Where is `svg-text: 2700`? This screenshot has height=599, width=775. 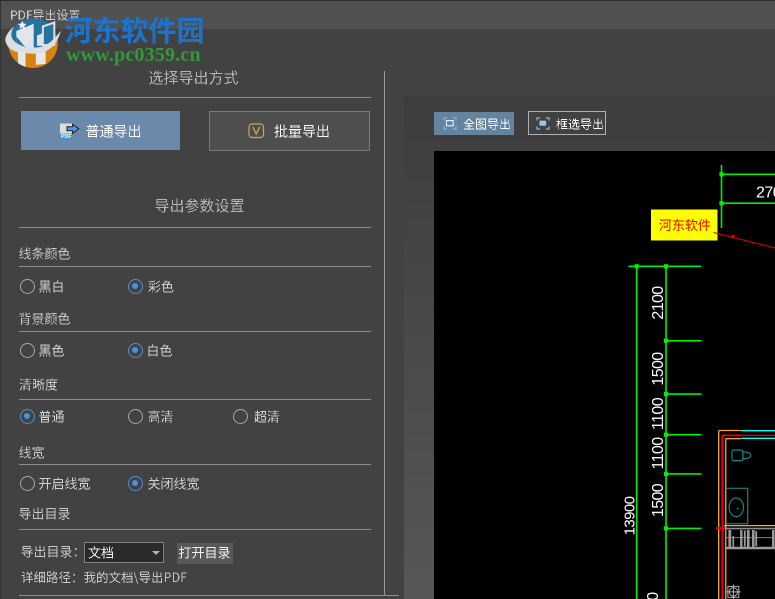
svg-text: 2700 is located at coordinates (765, 193).